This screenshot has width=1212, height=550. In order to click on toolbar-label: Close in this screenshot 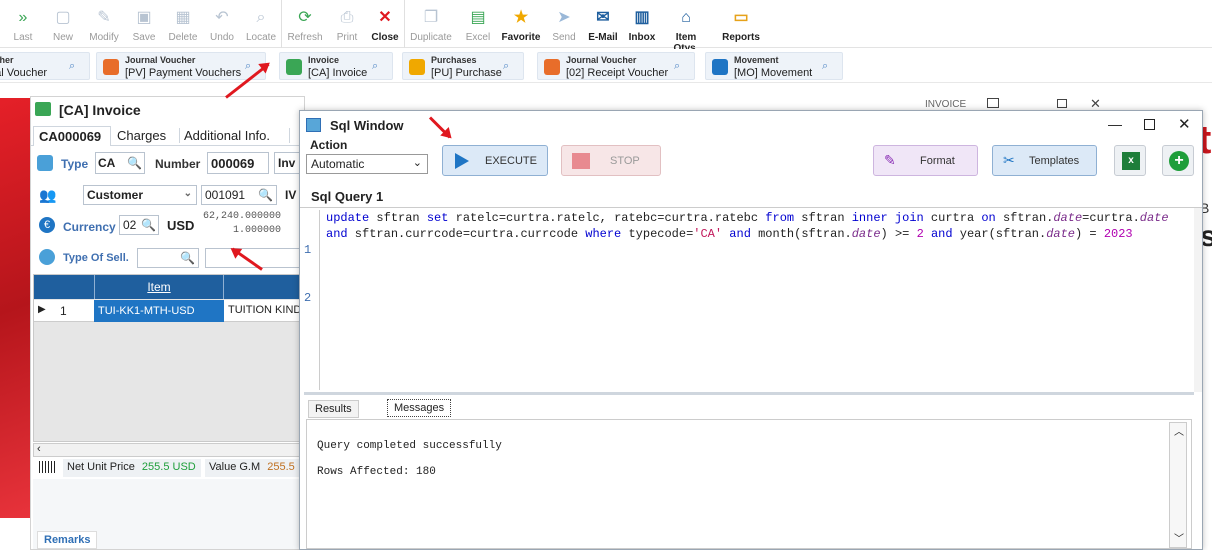, I will do `click(385, 37)`.